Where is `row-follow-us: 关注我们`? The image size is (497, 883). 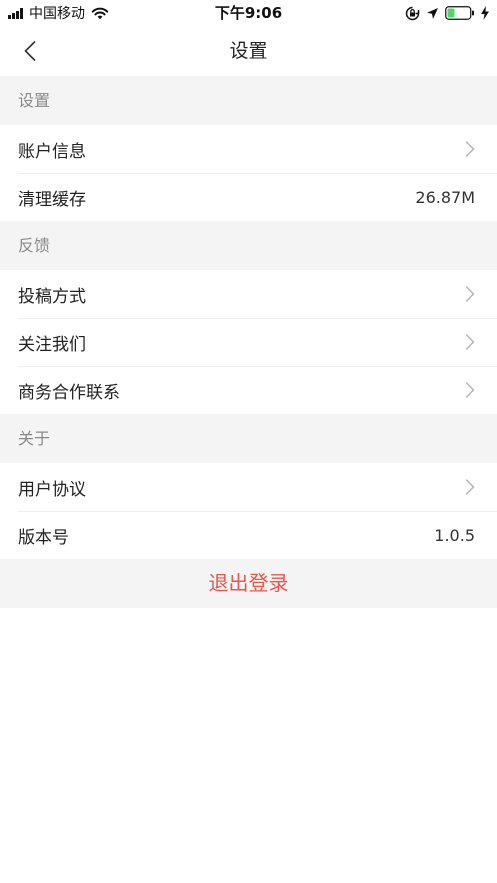
row-follow-us: 关注我们 is located at coordinates (248, 342).